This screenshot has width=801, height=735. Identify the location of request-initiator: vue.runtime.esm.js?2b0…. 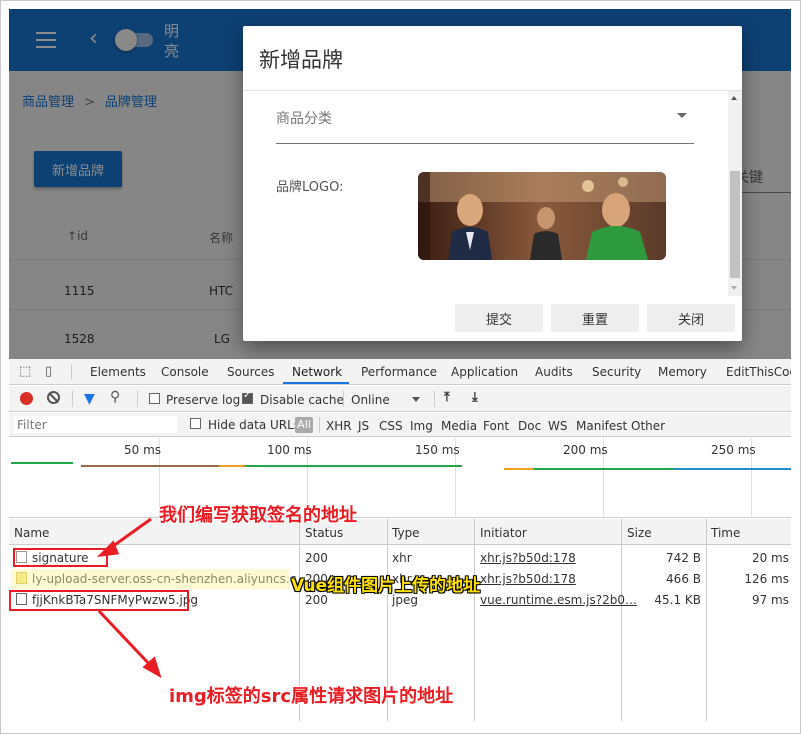
(558, 600).